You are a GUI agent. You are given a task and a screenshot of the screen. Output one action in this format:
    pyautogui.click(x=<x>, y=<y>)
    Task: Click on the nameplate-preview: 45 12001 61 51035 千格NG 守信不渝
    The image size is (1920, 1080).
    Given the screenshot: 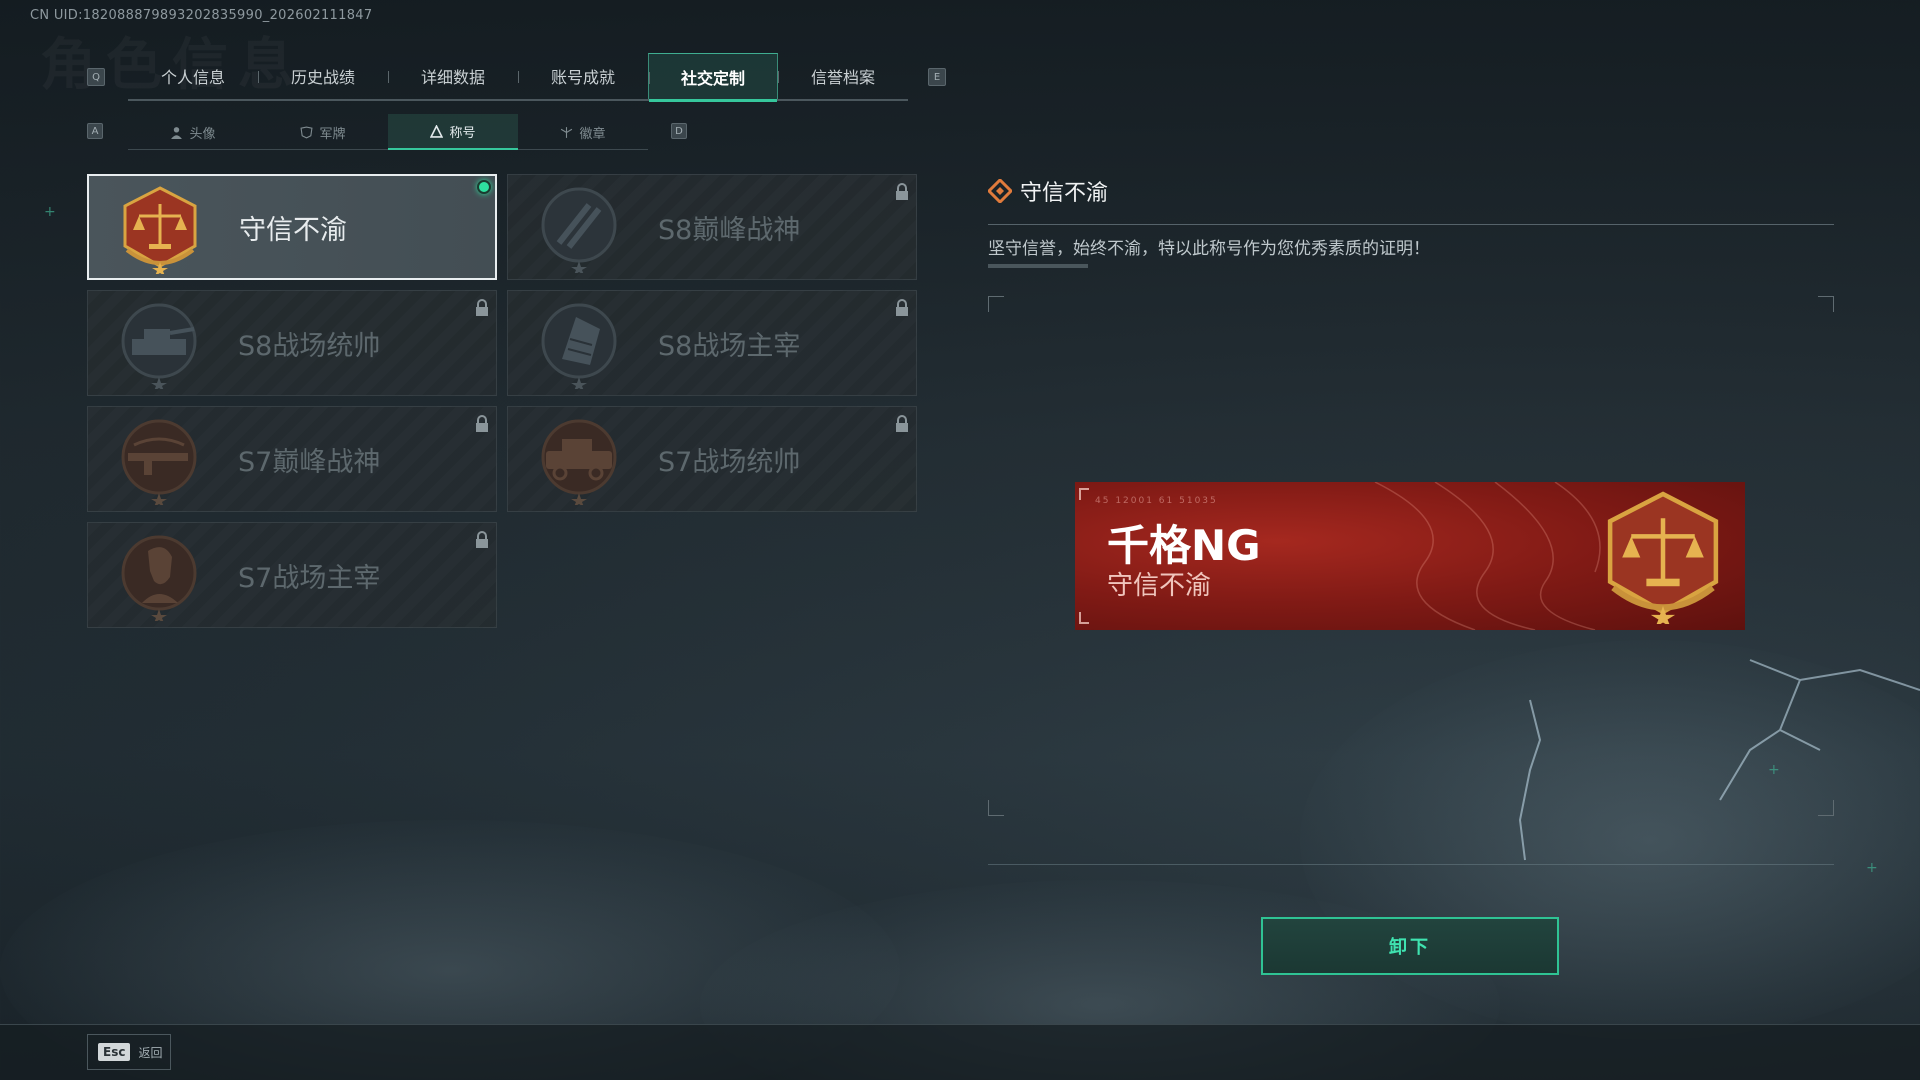 What is the action you would take?
    pyautogui.click(x=1410, y=556)
    